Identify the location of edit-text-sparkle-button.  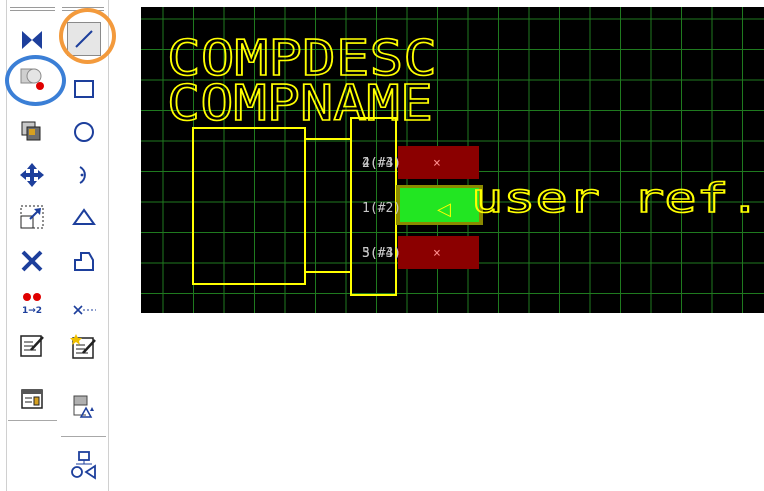
(84, 347).